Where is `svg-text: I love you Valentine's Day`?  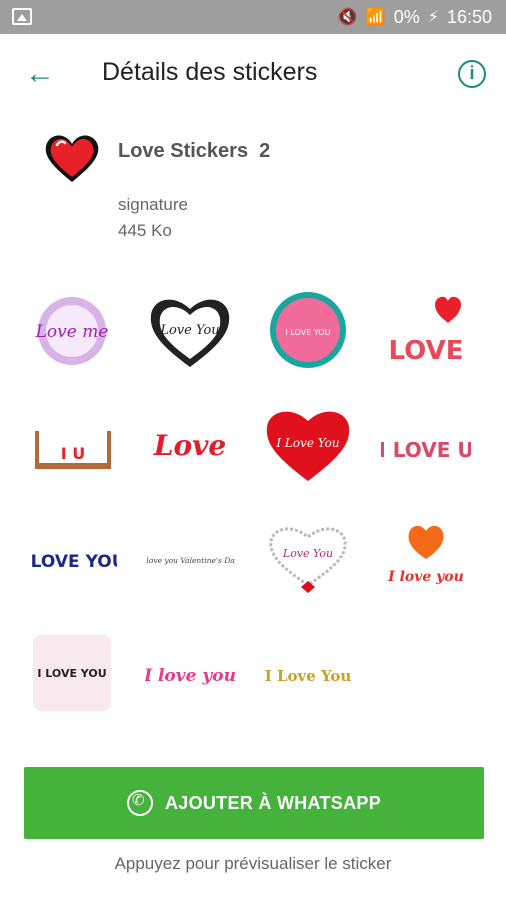 svg-text: I love you Valentine's Day is located at coordinates (190, 560).